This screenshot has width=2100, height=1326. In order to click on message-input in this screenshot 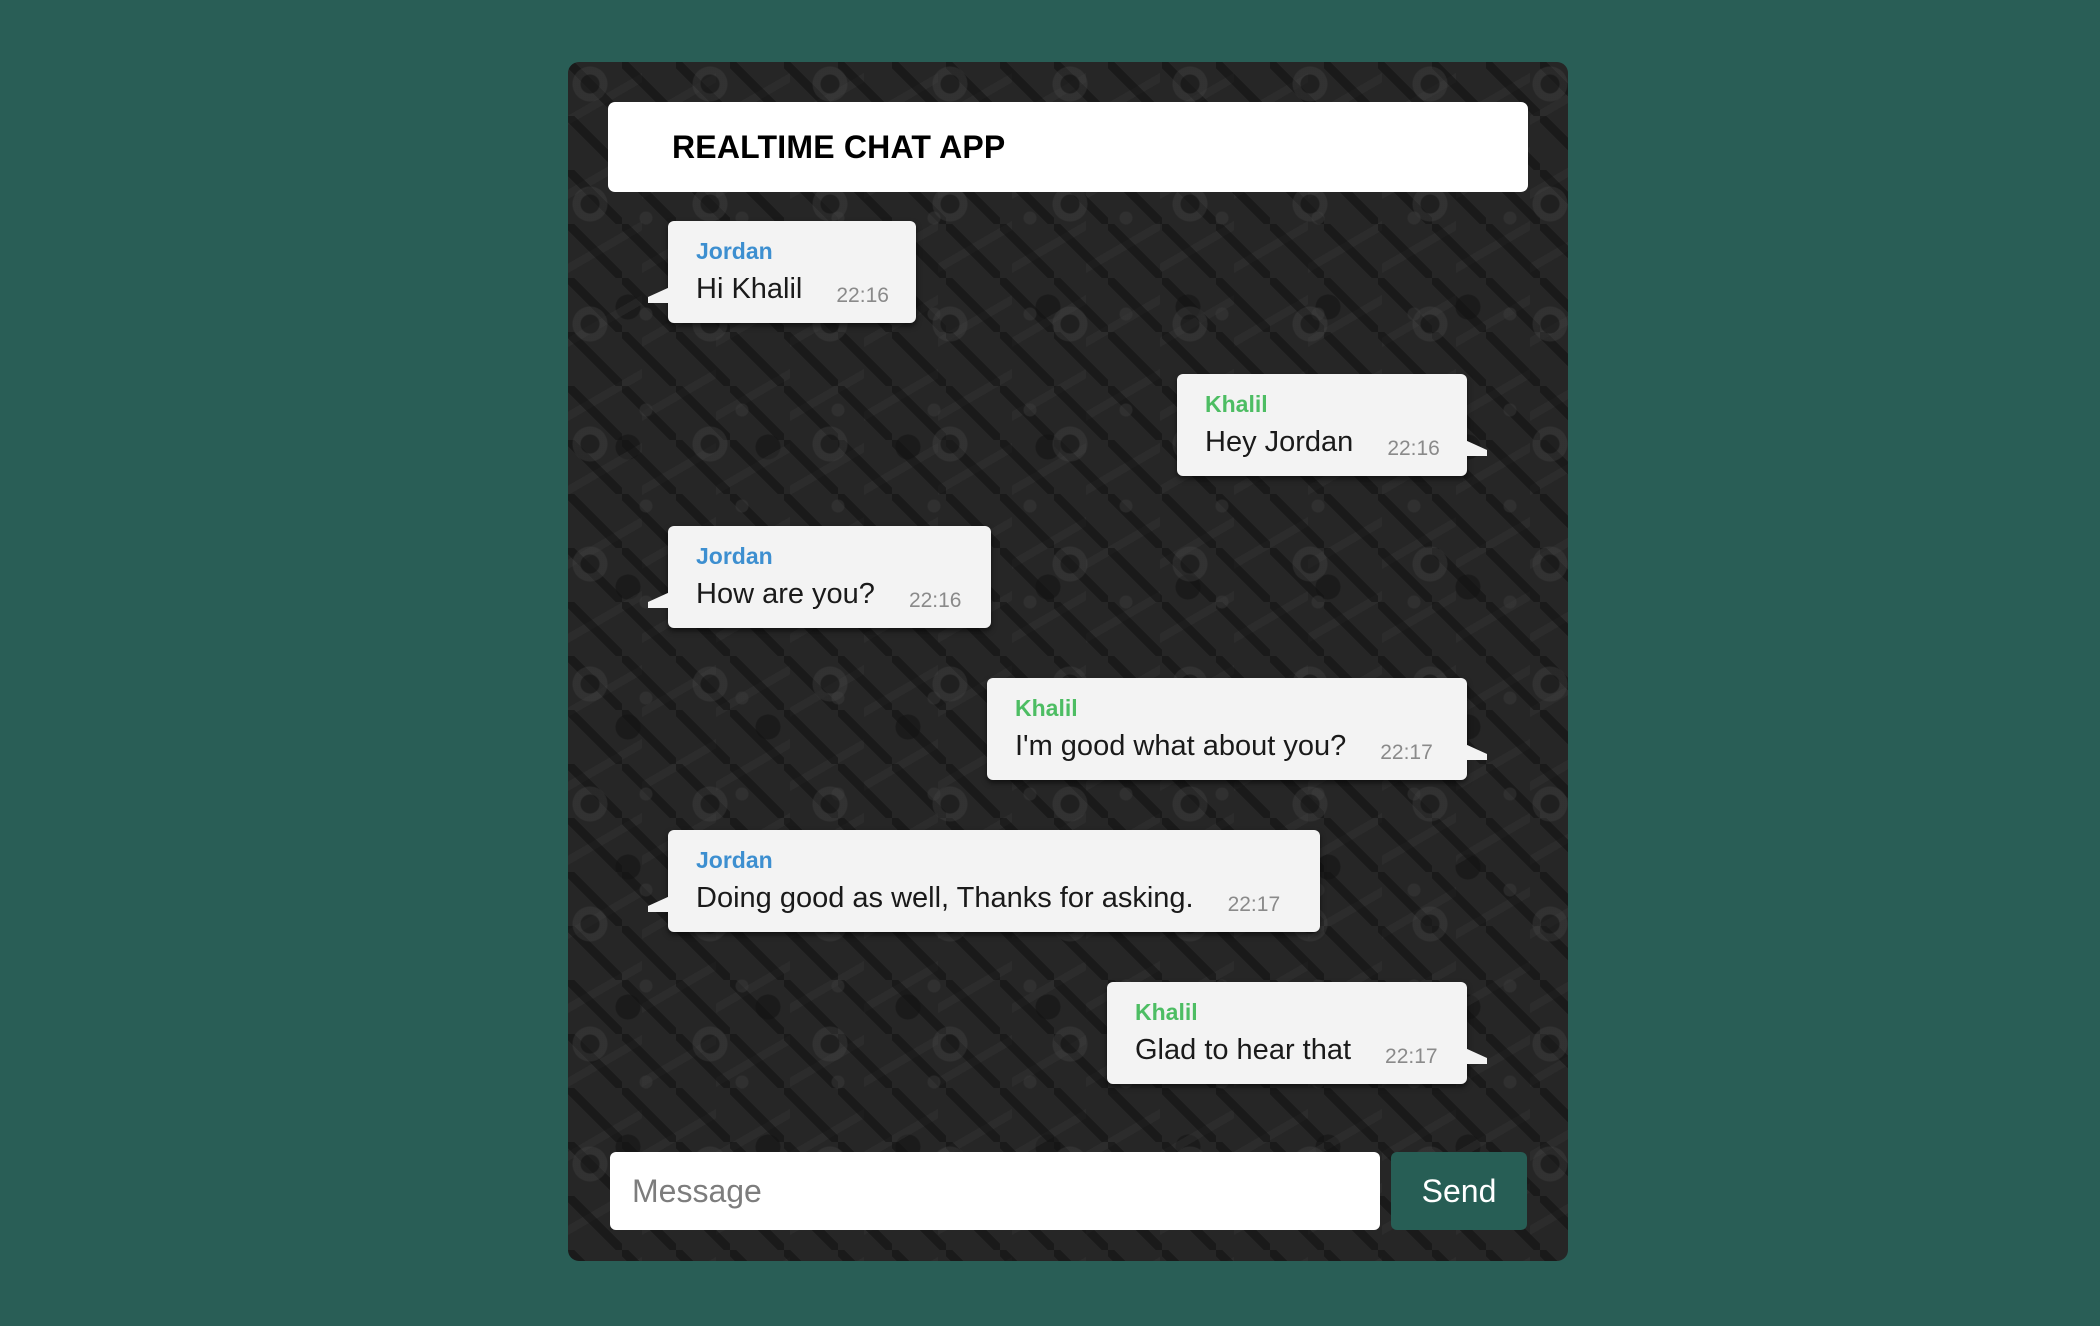, I will do `click(995, 1191)`.